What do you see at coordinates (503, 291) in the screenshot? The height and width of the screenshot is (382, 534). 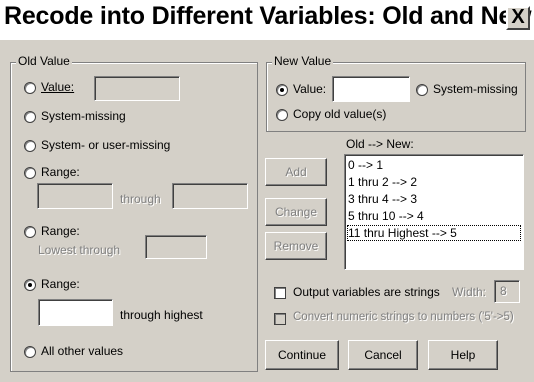 I see `width-value: 8` at bounding box center [503, 291].